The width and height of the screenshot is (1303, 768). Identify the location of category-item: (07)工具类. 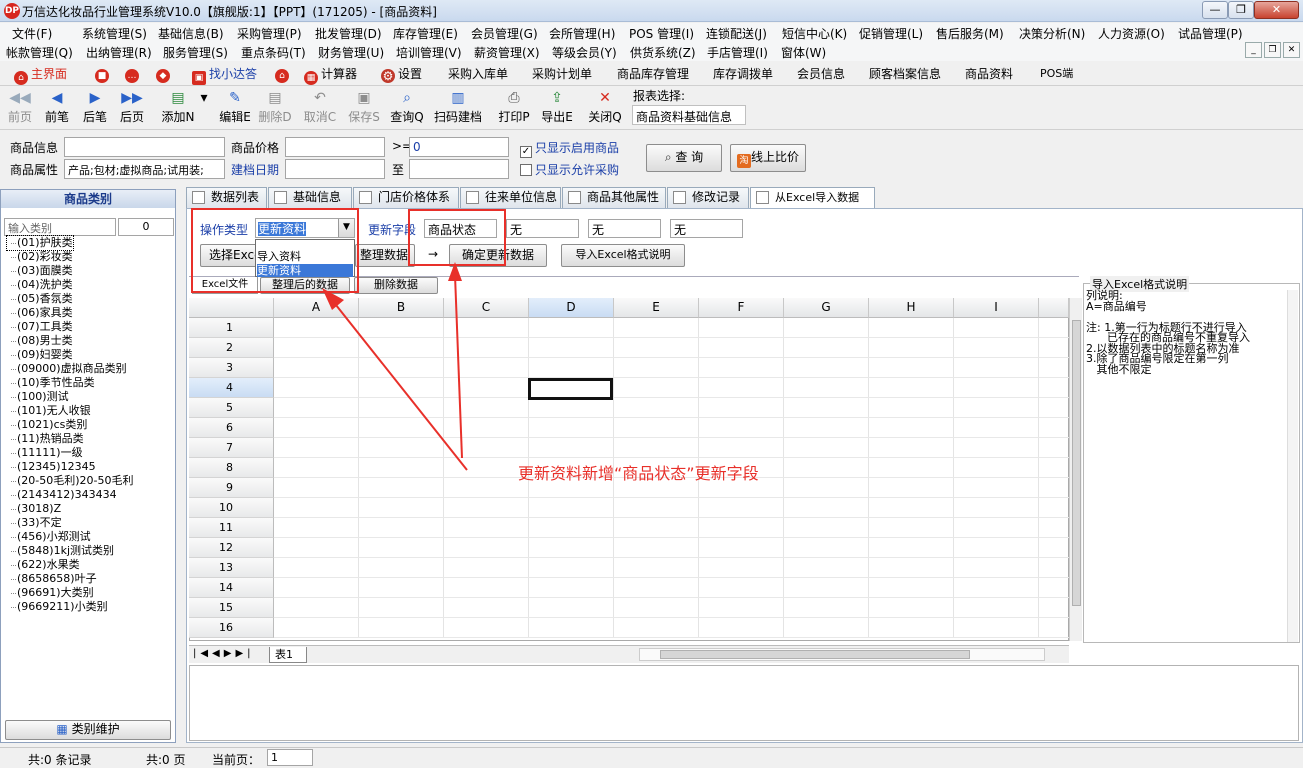
(90, 327).